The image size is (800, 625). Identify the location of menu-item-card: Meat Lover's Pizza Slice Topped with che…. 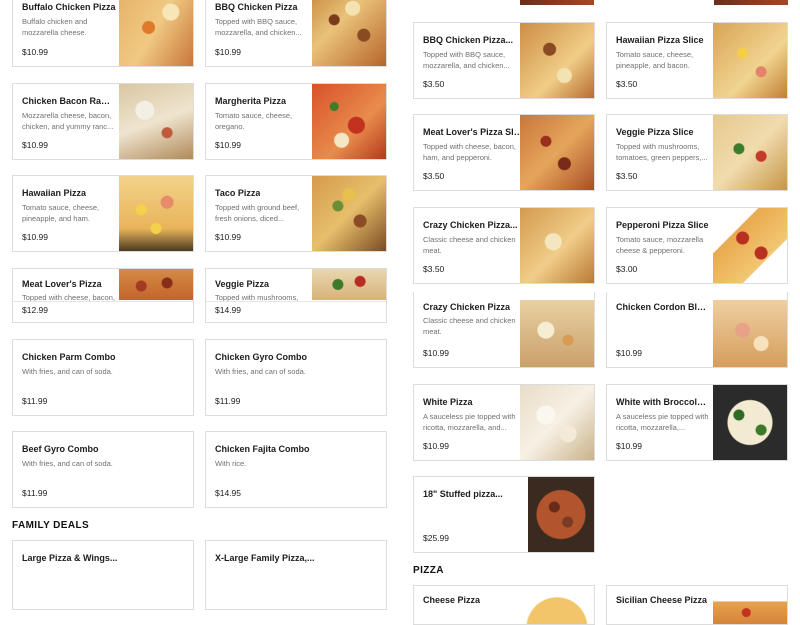
(504, 152).